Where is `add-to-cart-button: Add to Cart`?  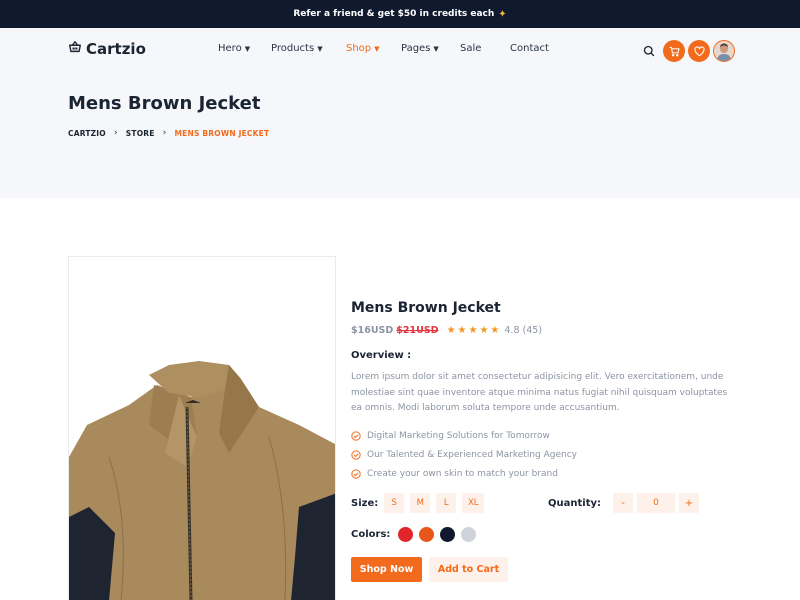
add-to-cart-button: Add to Cart is located at coordinates (468, 569).